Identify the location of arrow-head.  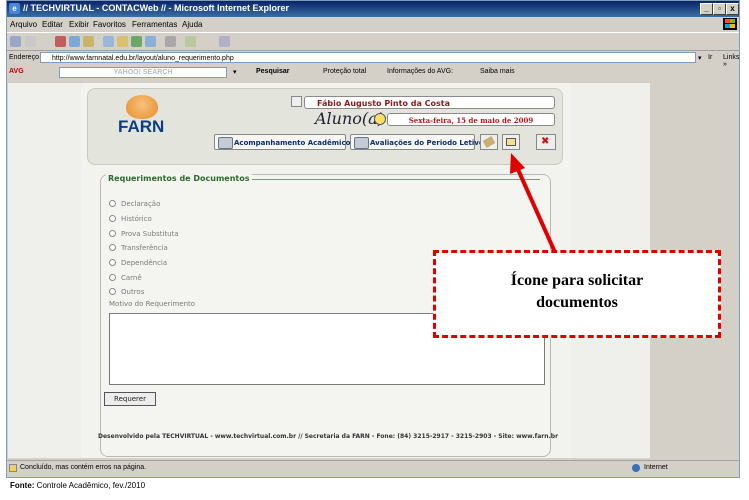
(517, 163).